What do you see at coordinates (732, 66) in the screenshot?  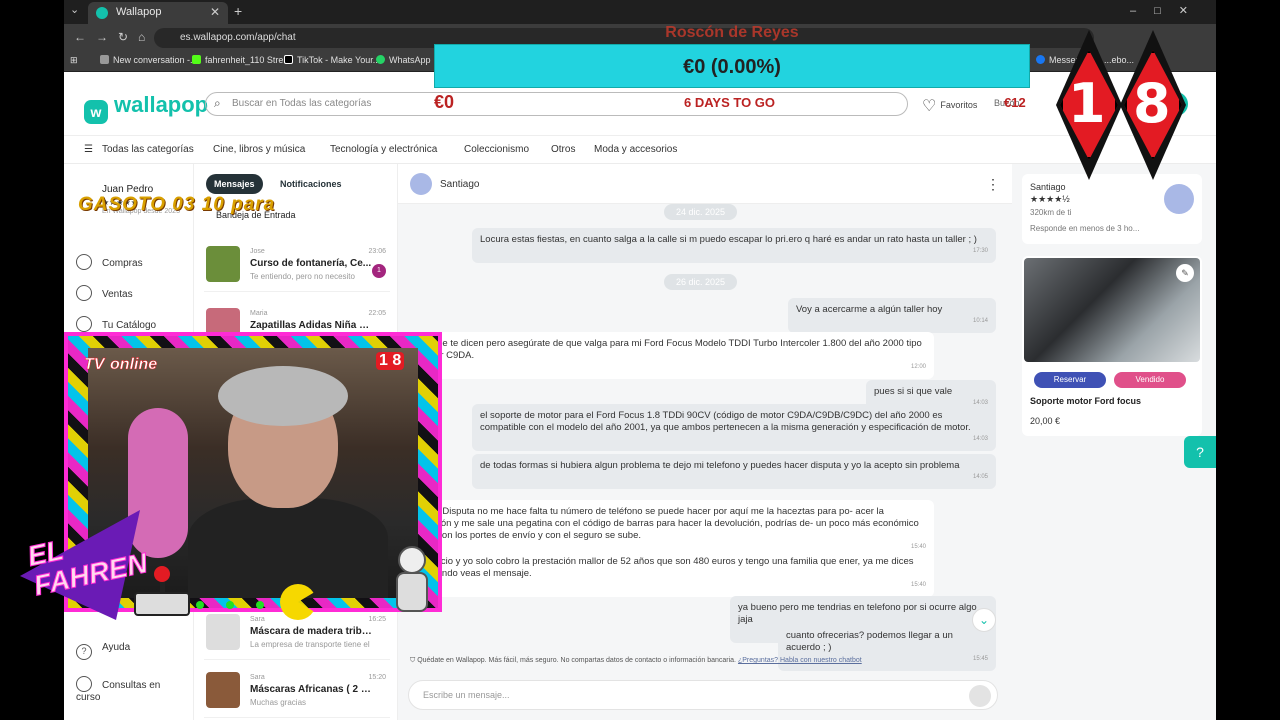 I see `overlay-goal-bar: €0 (0.00%)` at bounding box center [732, 66].